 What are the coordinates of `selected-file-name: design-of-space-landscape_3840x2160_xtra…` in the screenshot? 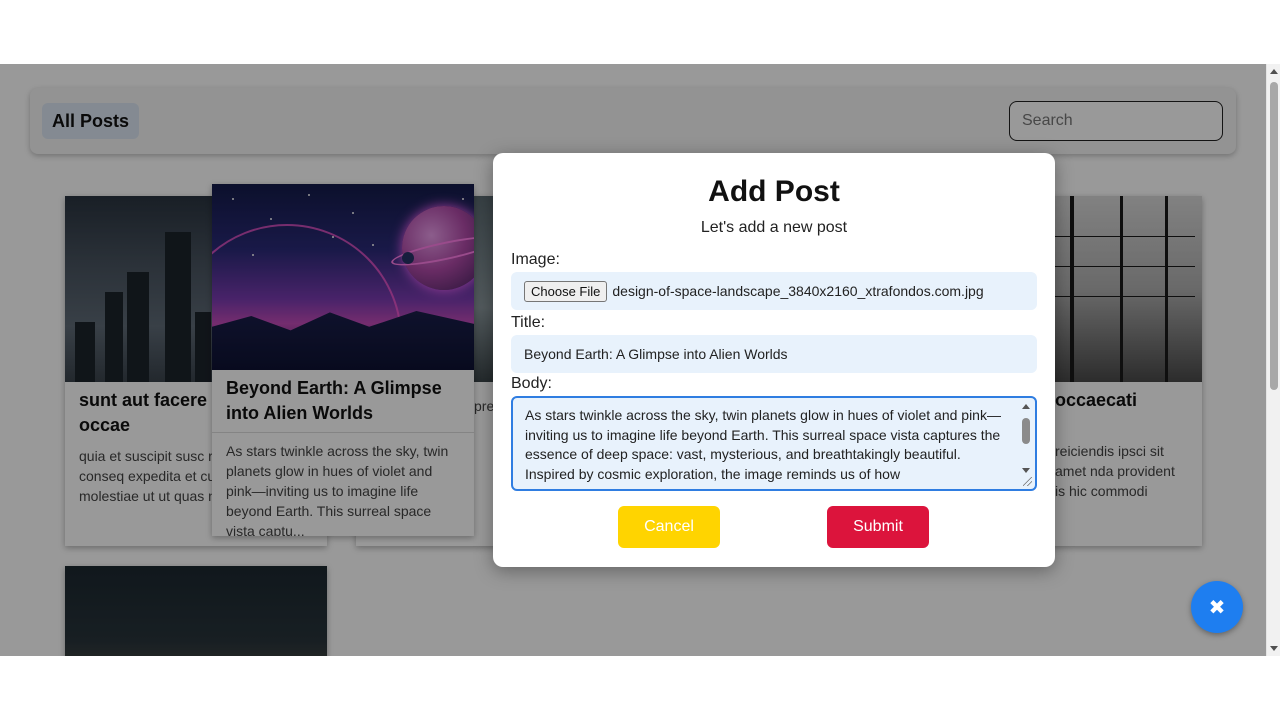 It's located at (798, 291).